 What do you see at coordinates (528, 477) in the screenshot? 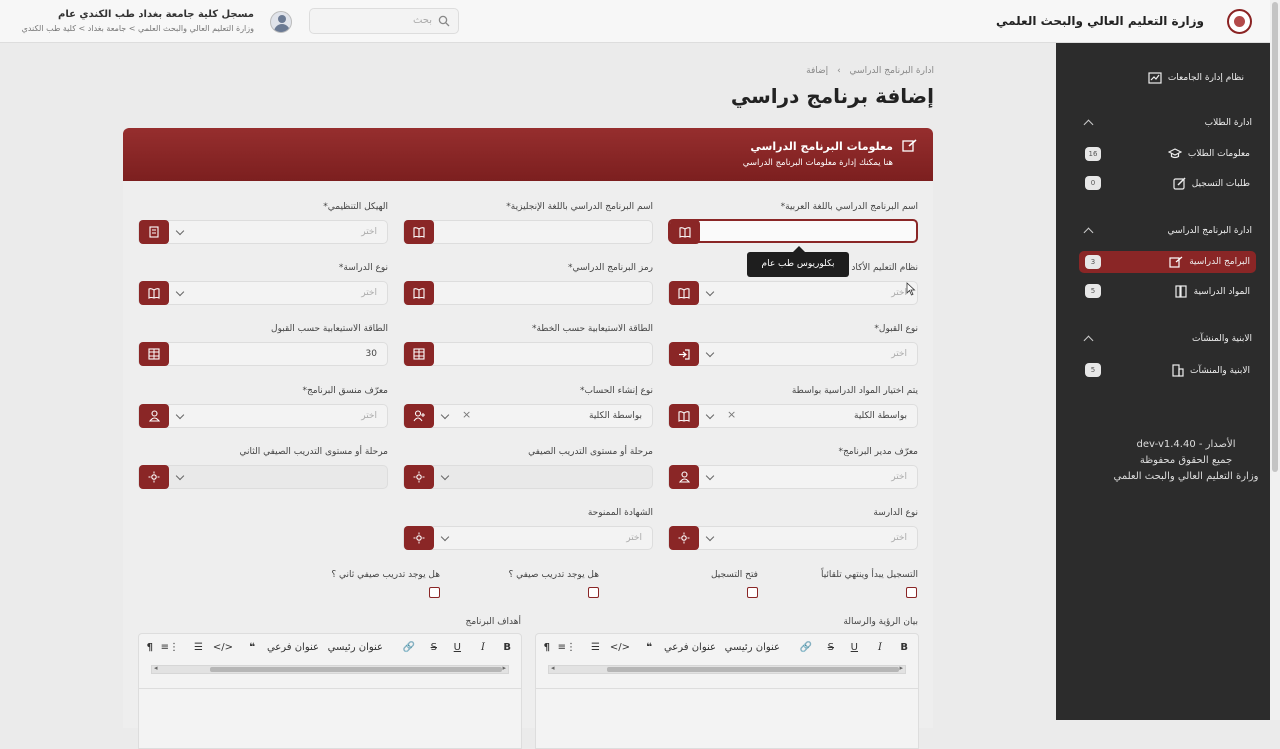
I see `summer-training-level-select` at bounding box center [528, 477].